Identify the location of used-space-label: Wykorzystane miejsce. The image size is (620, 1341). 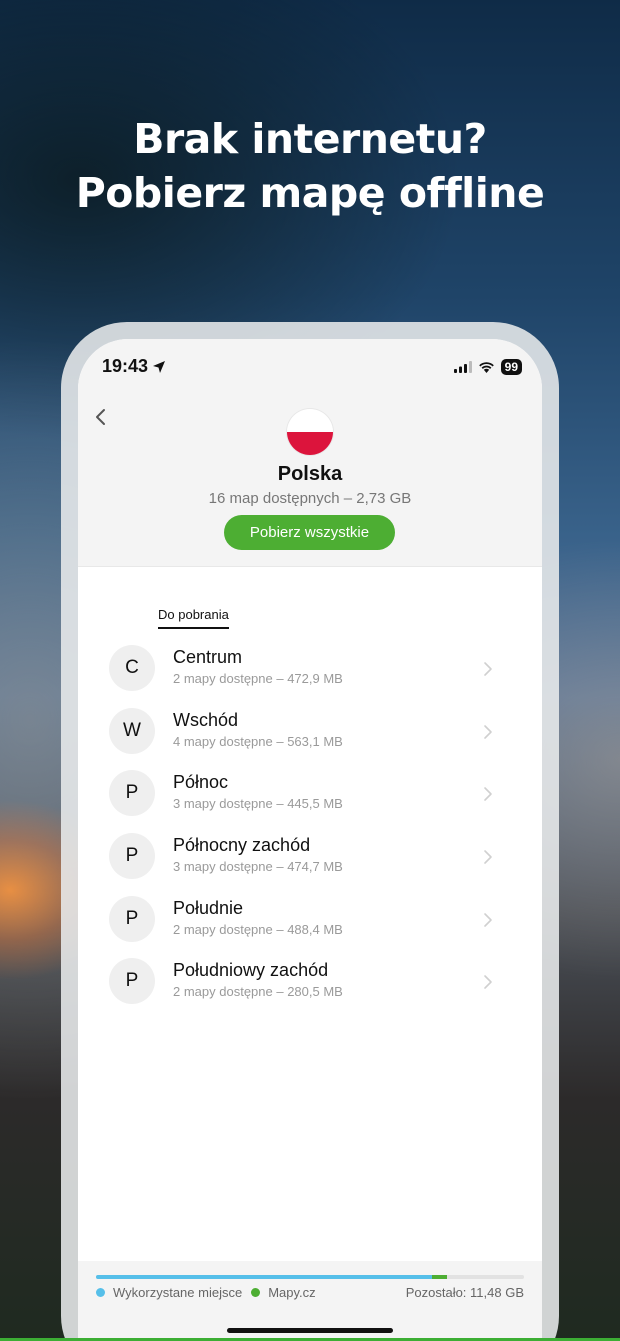
(178, 1292).